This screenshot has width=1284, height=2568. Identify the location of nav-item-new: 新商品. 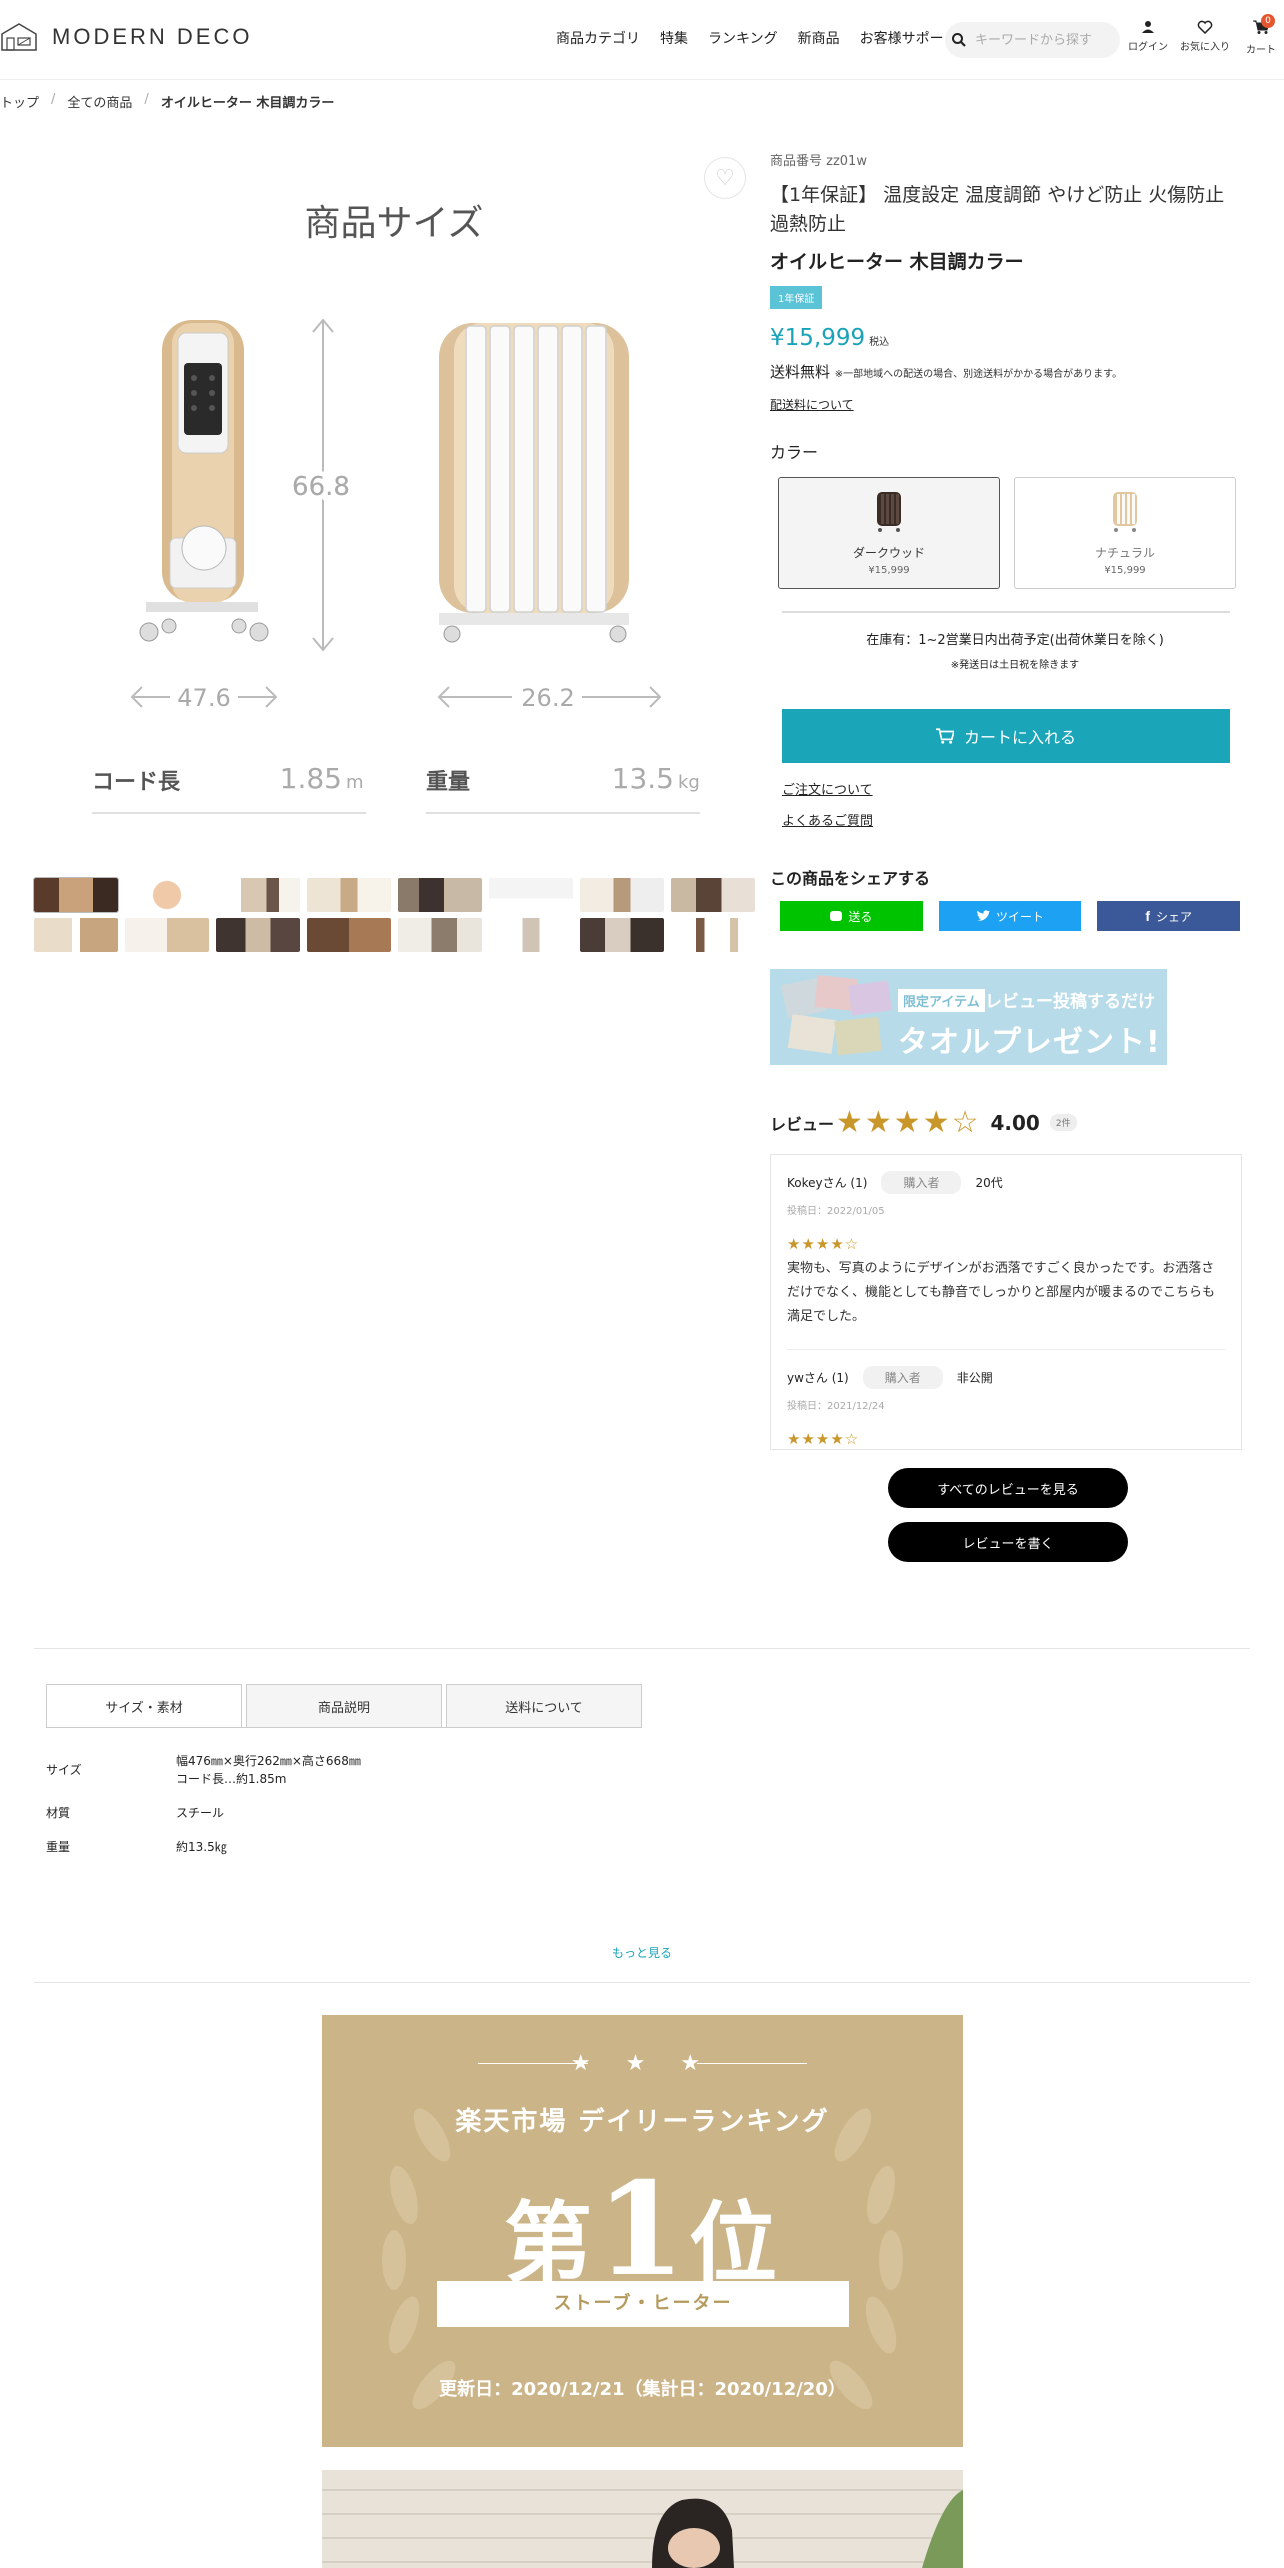
(819, 38).